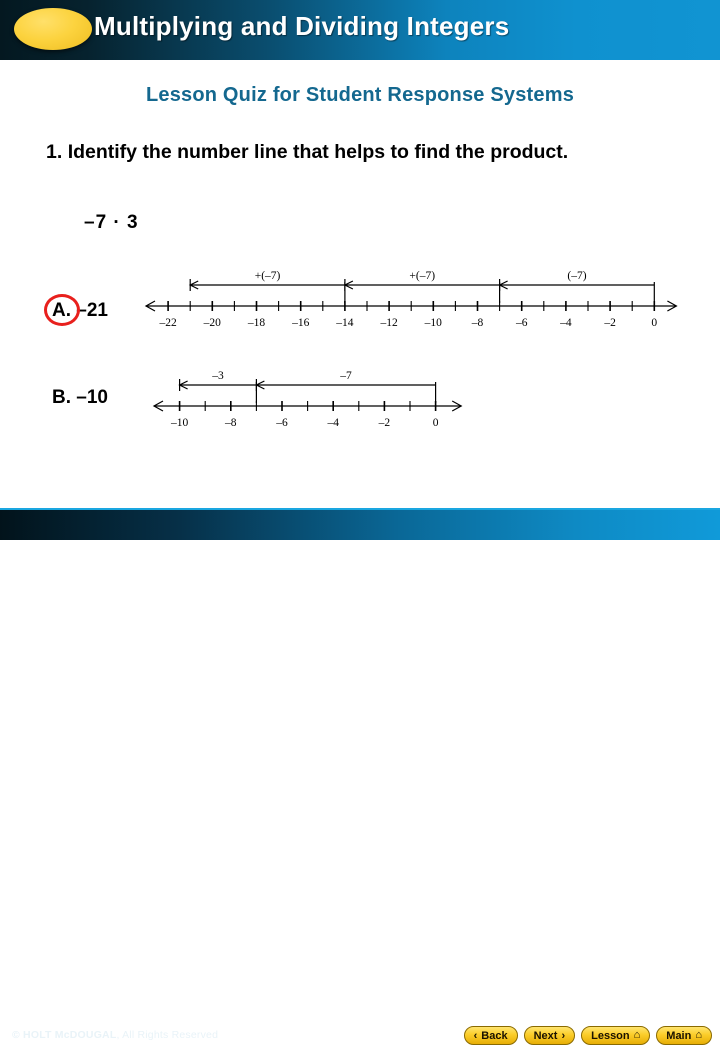  I want to click on numberline-b-tick-label: –10, so click(179, 423).